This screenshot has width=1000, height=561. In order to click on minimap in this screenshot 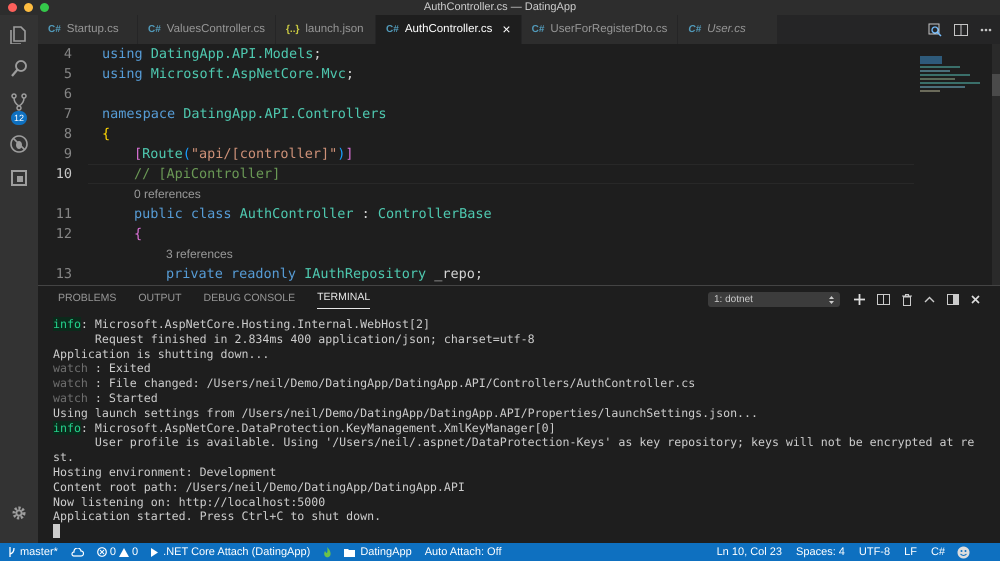, I will do `click(951, 74)`.